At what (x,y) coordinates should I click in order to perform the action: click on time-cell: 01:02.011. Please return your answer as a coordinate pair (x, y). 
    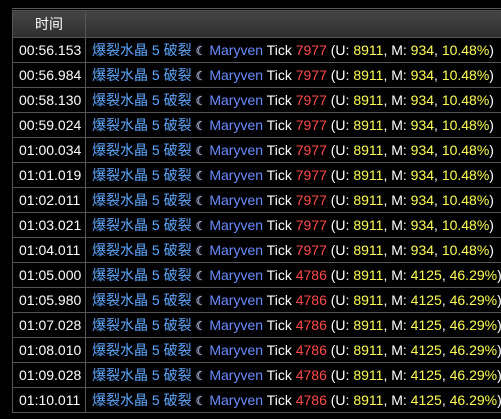
    Looking at the image, I should click on (49, 200).